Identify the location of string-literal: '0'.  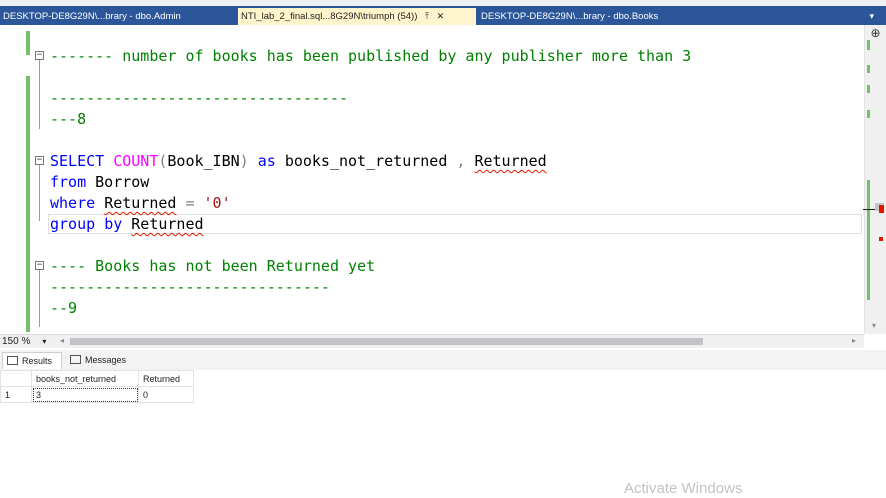
(217, 203).